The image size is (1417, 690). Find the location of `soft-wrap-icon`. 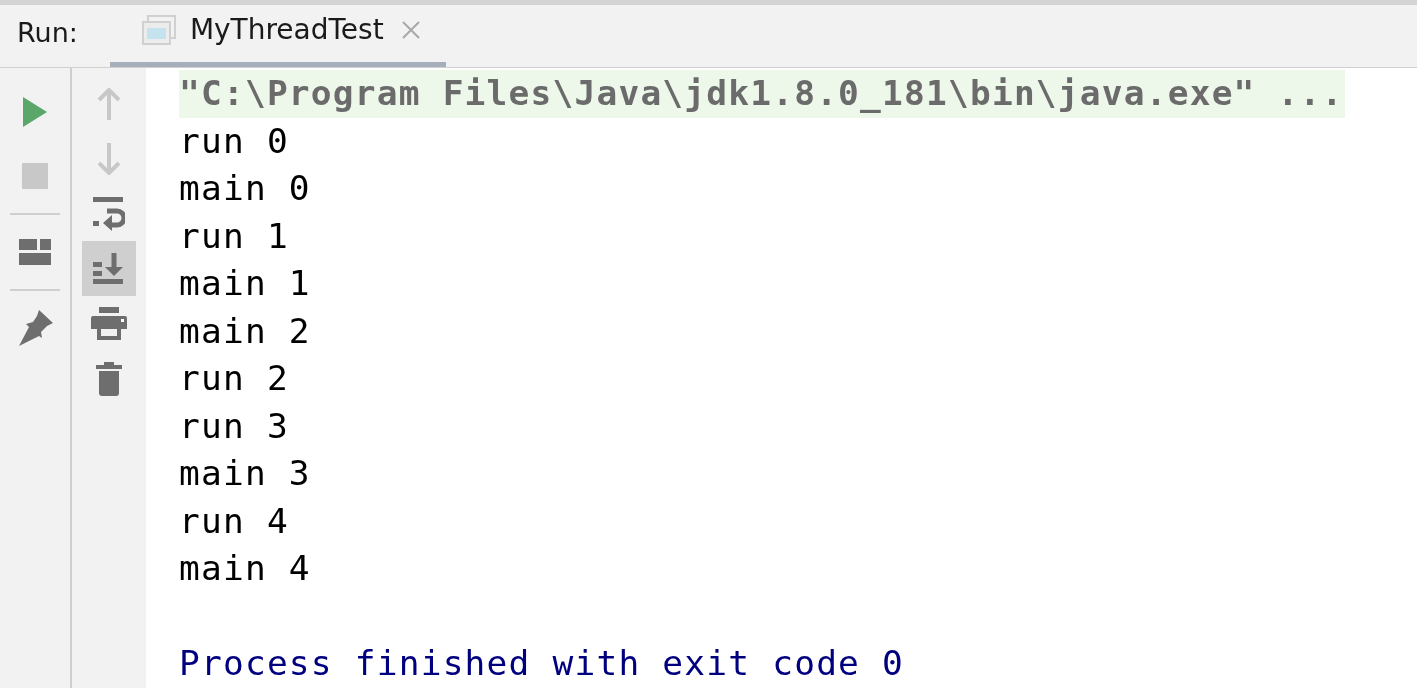

soft-wrap-icon is located at coordinates (109, 213).